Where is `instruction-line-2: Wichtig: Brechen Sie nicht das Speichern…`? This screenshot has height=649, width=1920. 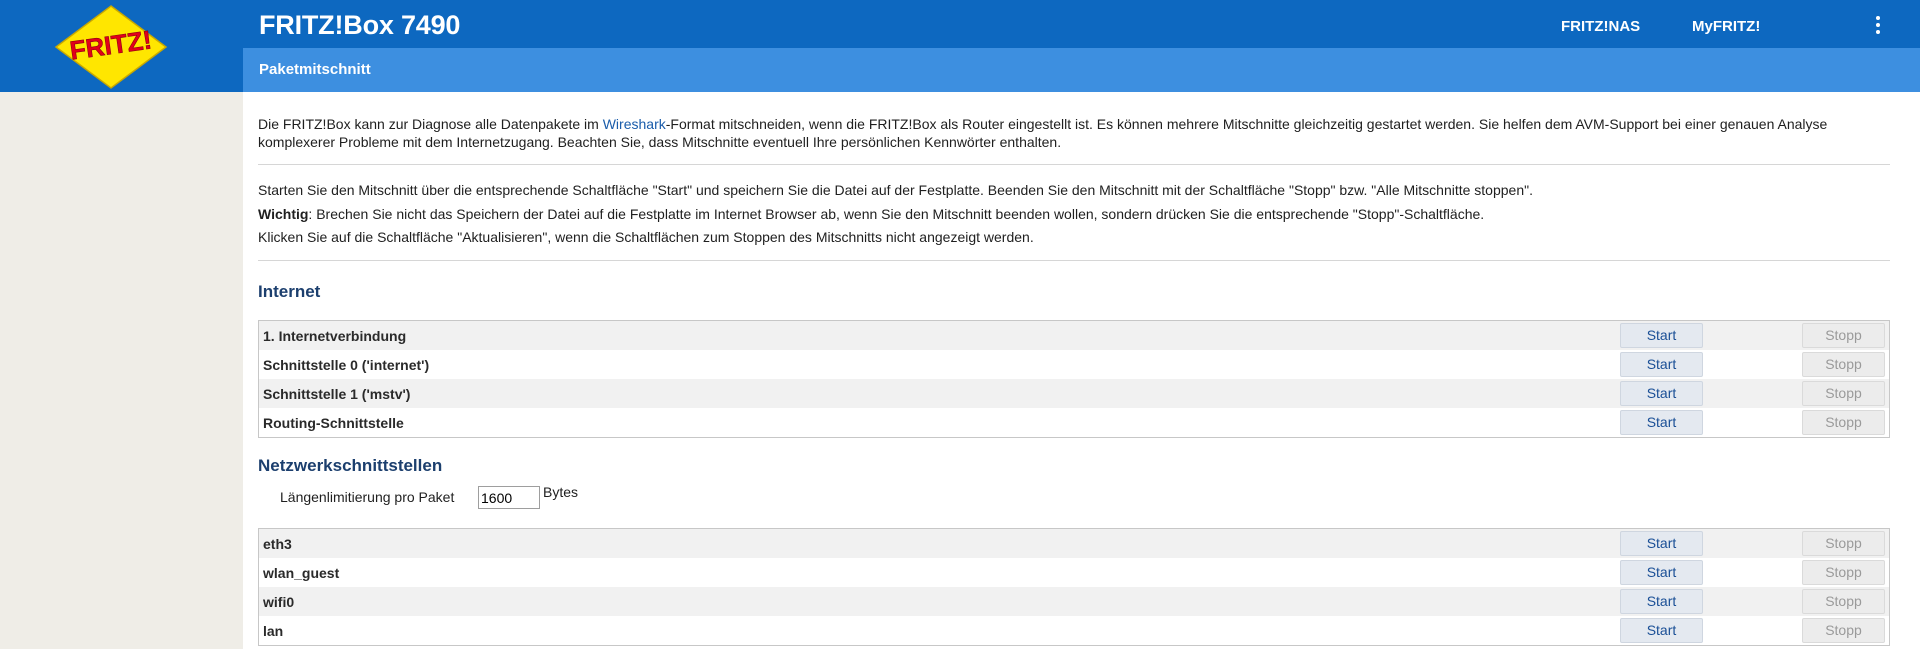
instruction-line-2: Wichtig: Brechen Sie nicht das Speichern… is located at coordinates (871, 214).